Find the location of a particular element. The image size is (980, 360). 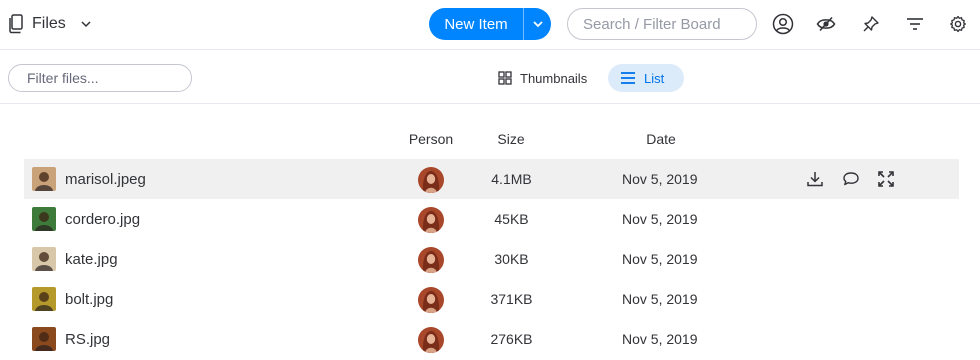

expand-icon is located at coordinates (886, 179).